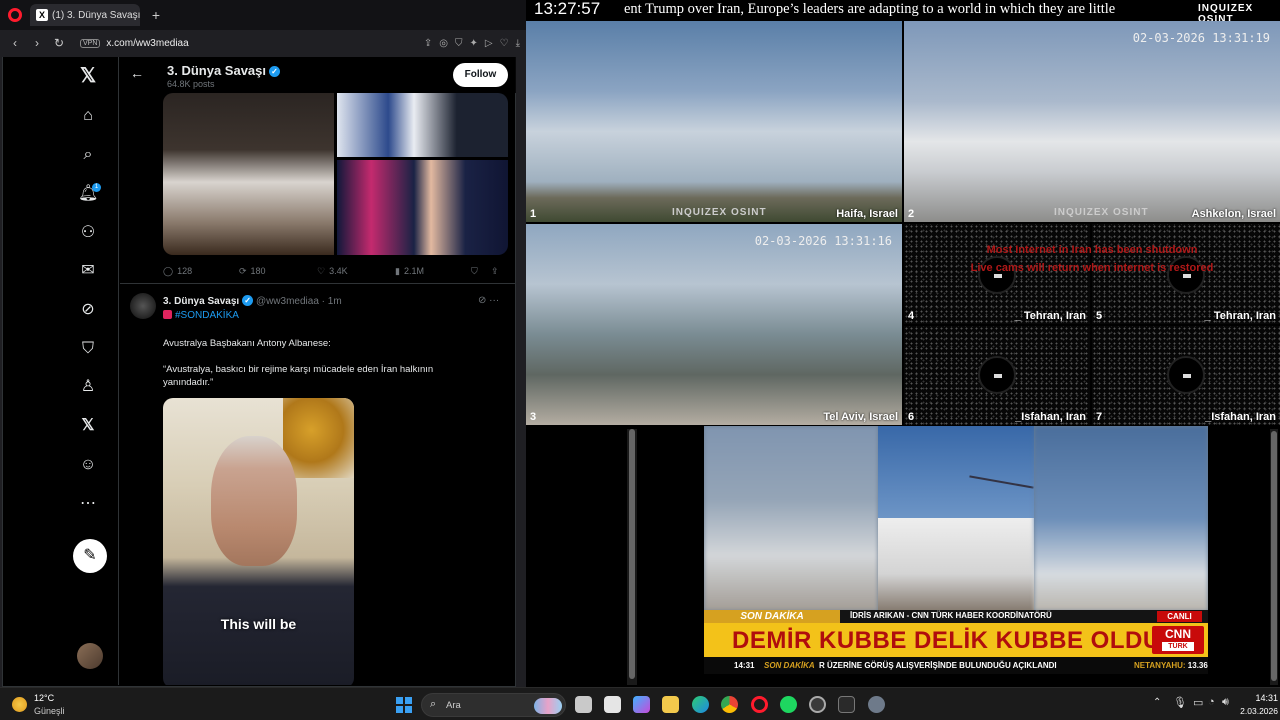  Describe the element at coordinates (88, 349) in the screenshot. I see `bookmarks-icon: ⛉` at that location.